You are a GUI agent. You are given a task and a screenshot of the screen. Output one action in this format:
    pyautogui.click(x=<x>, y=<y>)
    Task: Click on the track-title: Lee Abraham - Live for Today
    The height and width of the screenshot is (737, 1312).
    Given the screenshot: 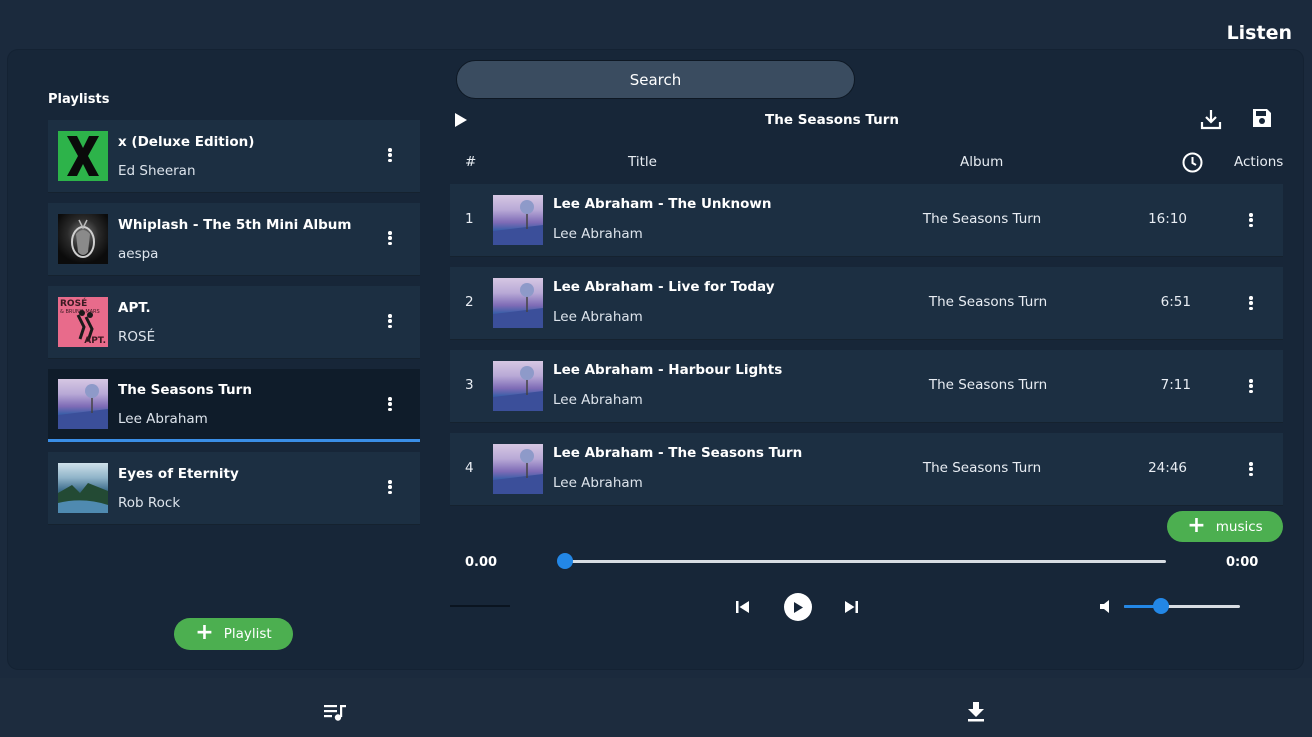 What is the action you would take?
    pyautogui.click(x=664, y=287)
    